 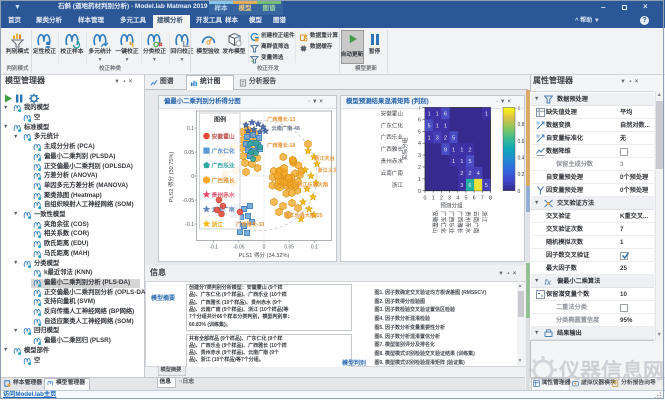 I want to click on svg-text: 8, so click(x=490, y=199).